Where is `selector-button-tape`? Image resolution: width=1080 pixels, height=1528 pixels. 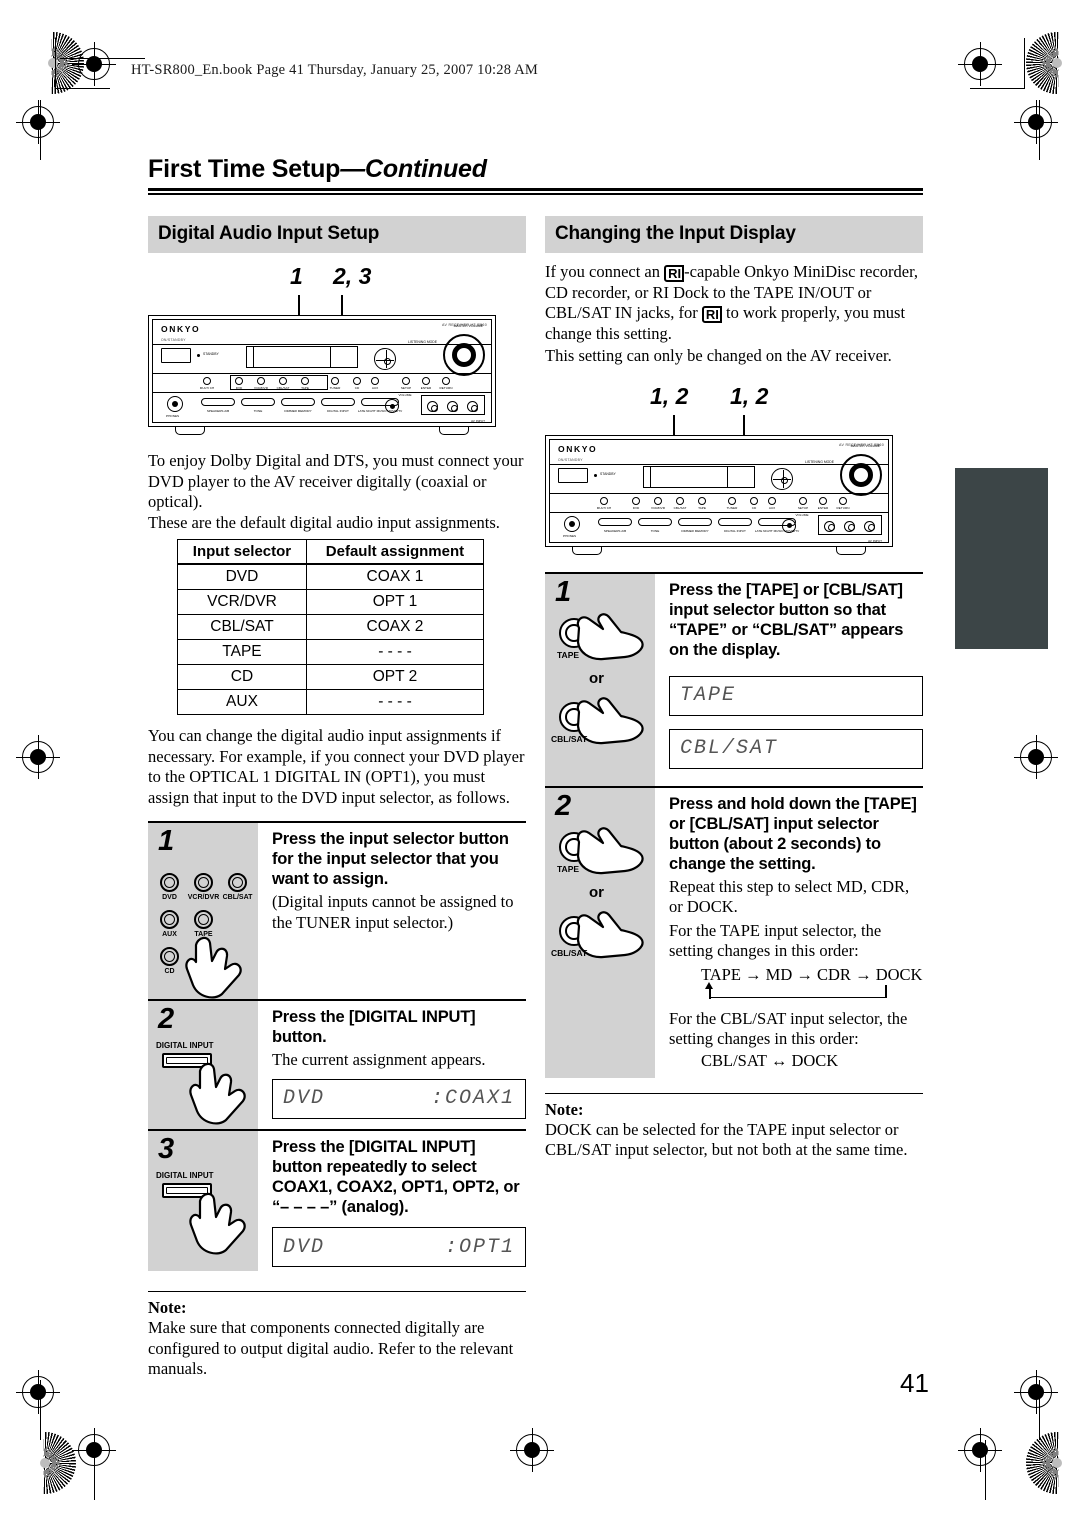 selector-button-tape is located at coordinates (203, 919).